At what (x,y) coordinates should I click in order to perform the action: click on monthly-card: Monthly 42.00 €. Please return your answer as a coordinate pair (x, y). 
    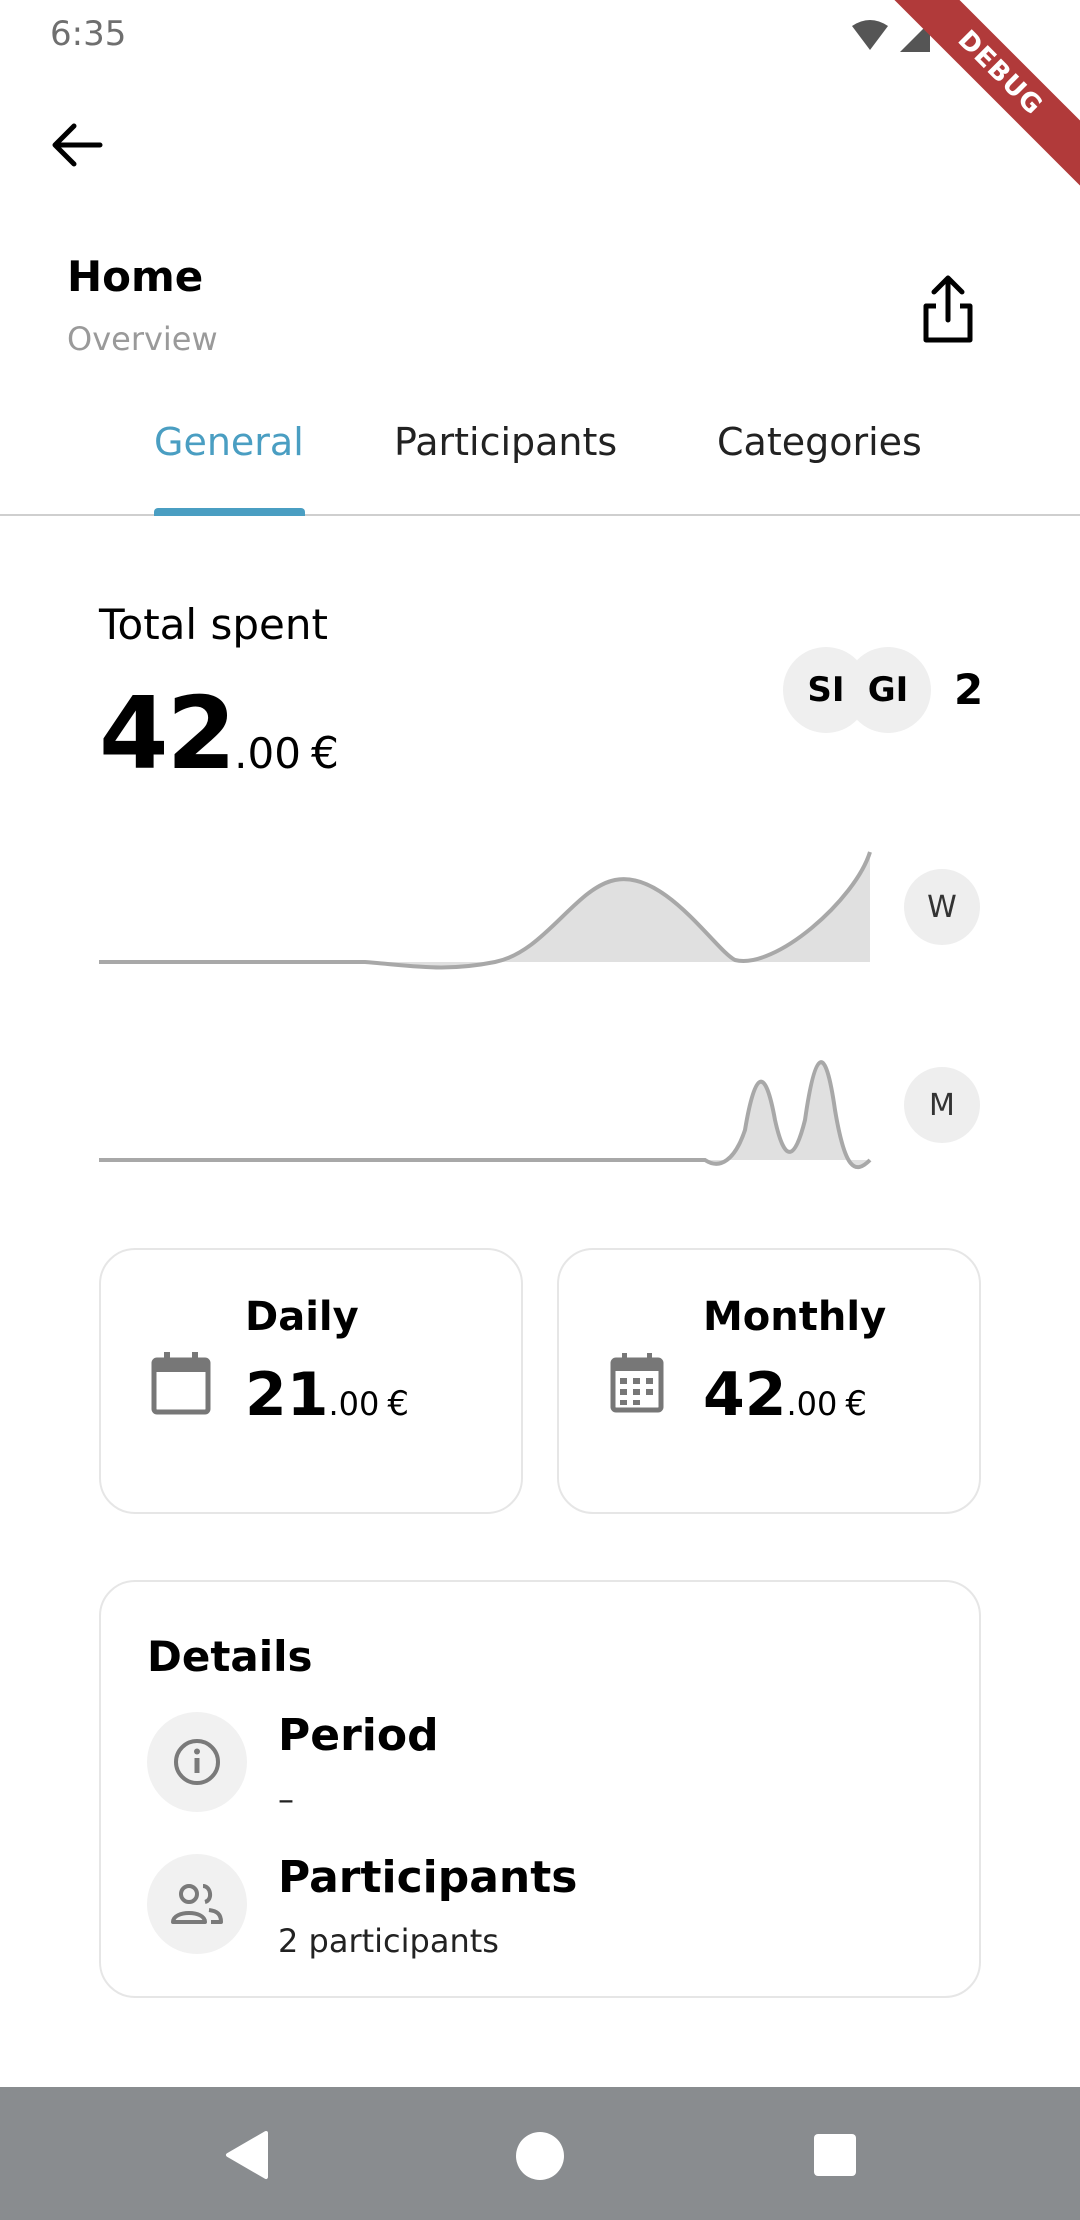
    Looking at the image, I should click on (769, 1381).